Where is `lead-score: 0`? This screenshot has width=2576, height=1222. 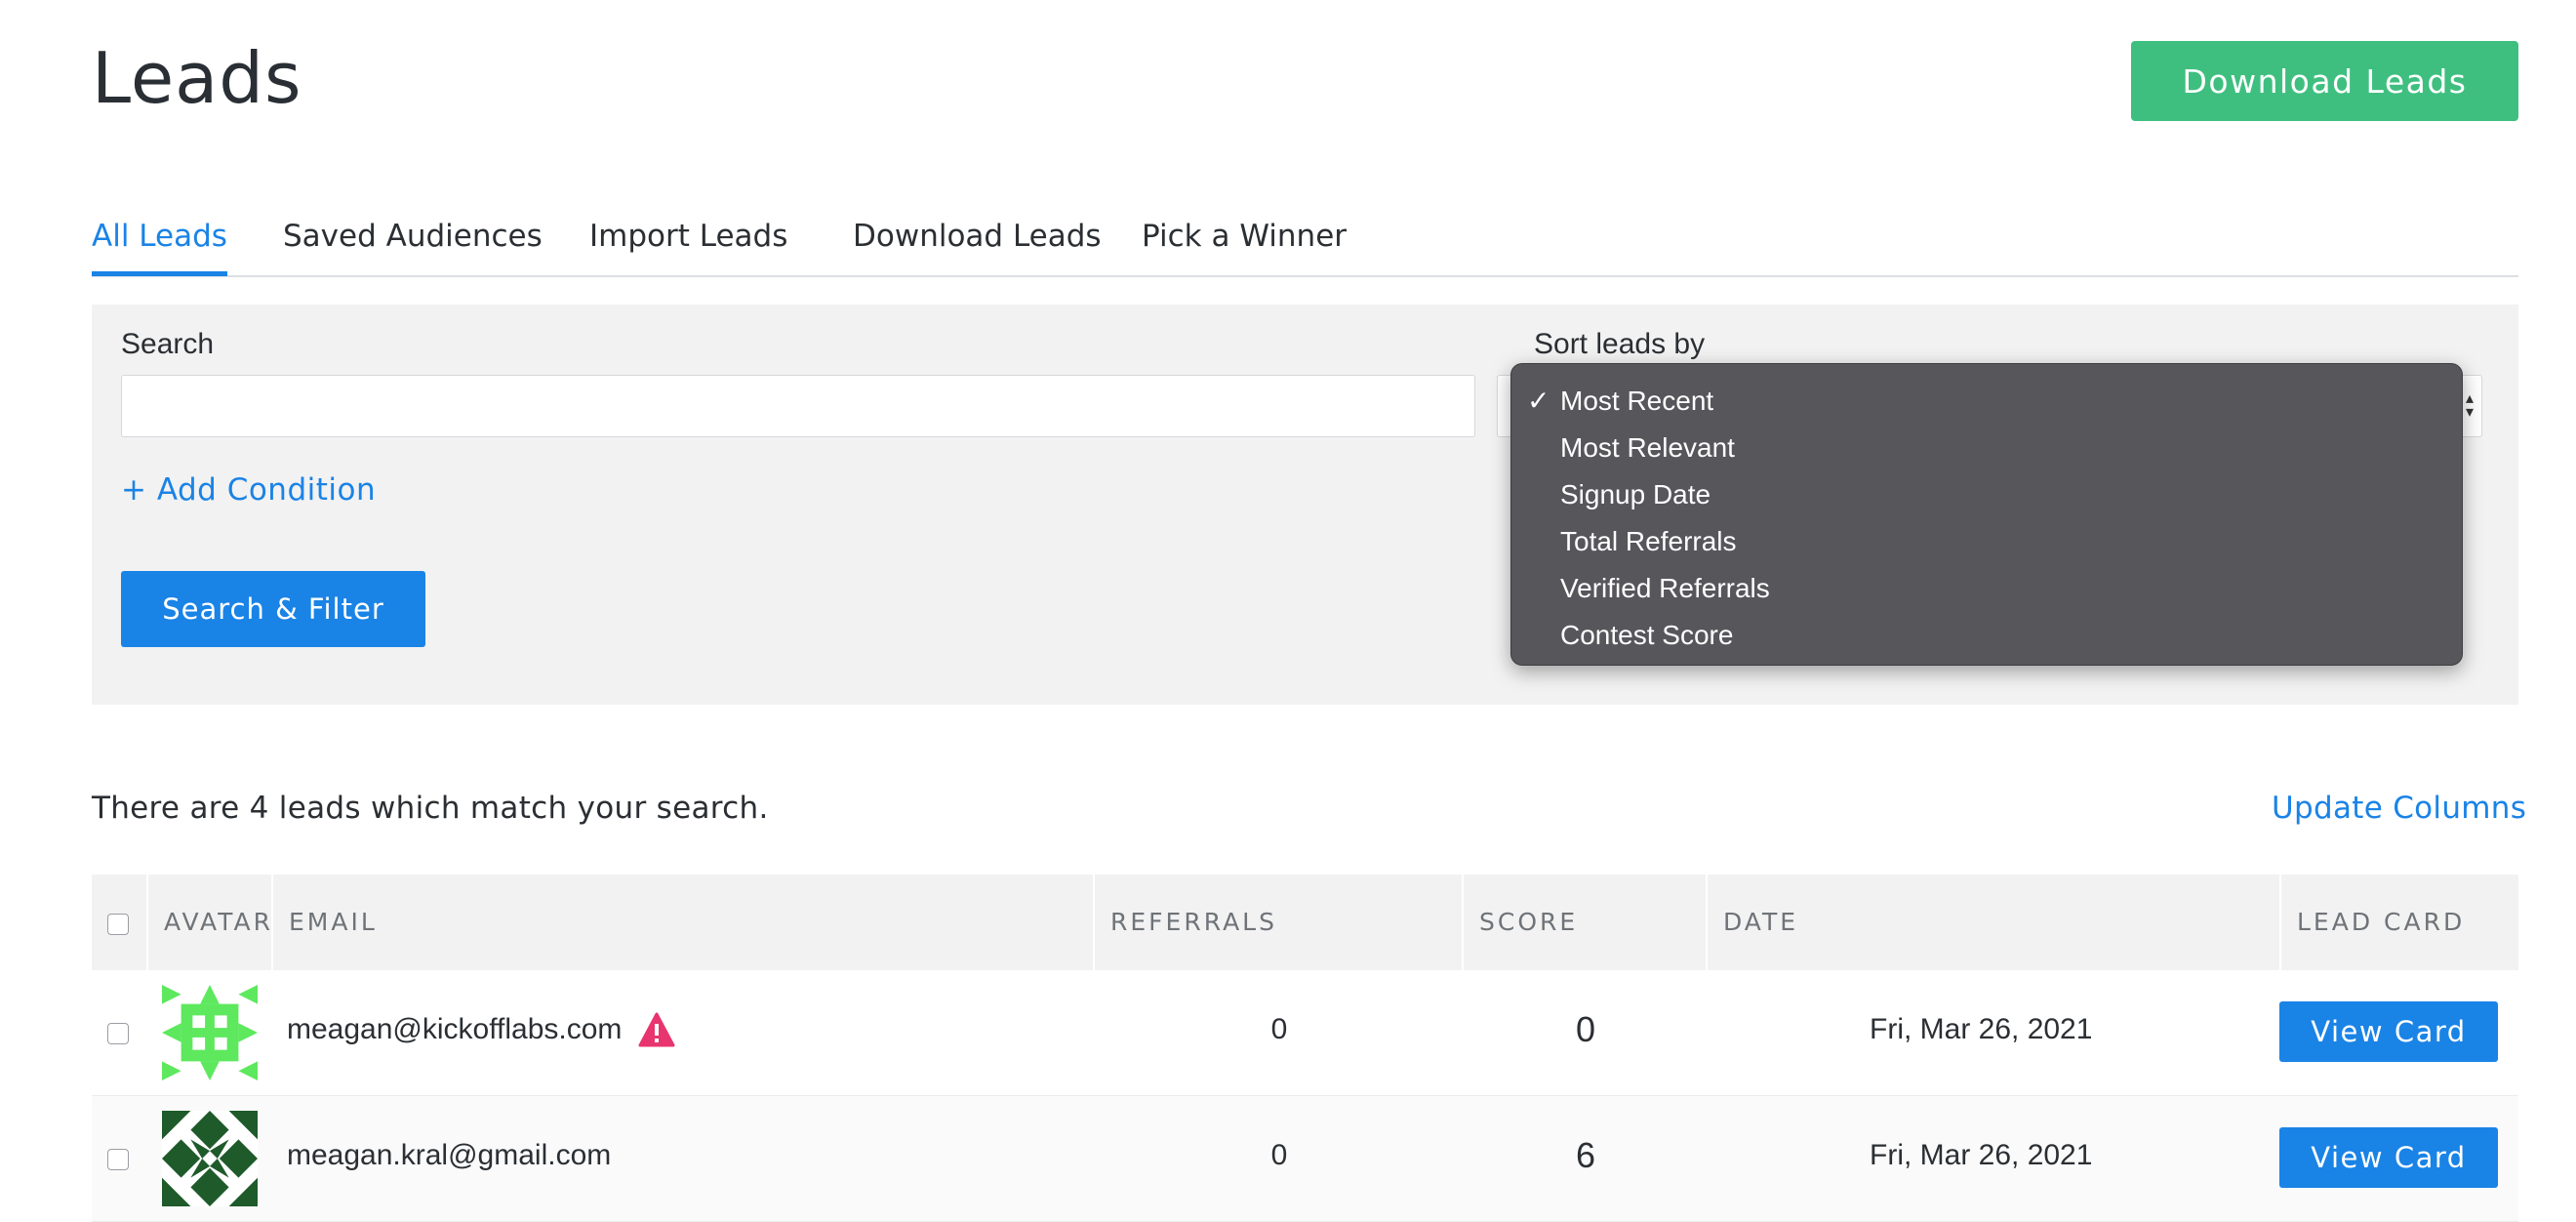 lead-score: 0 is located at coordinates (1585, 1029).